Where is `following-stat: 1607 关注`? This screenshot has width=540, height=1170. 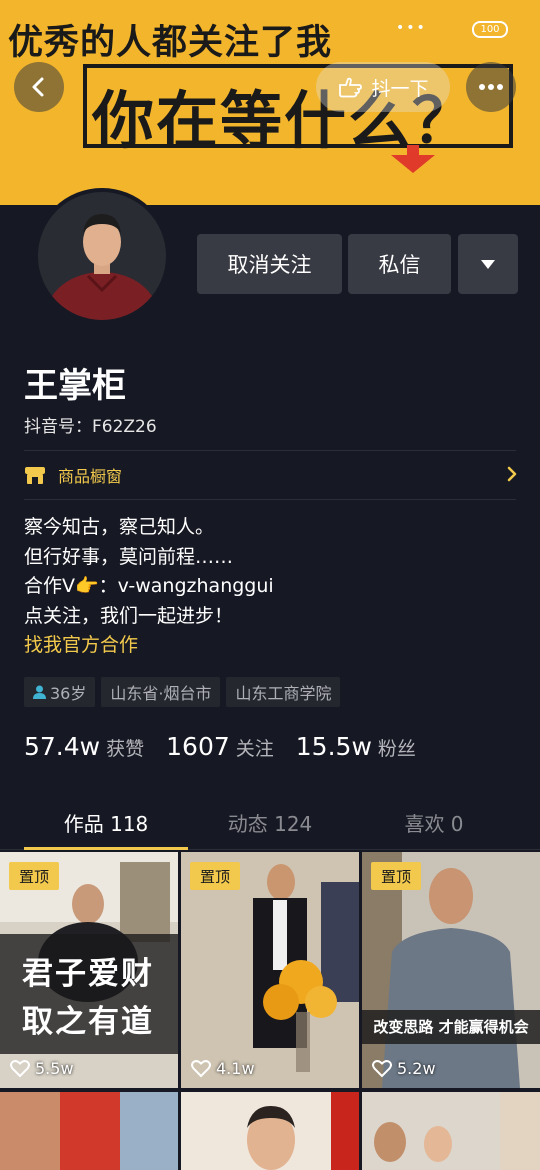
following-stat: 1607 关注 is located at coordinates (220, 746).